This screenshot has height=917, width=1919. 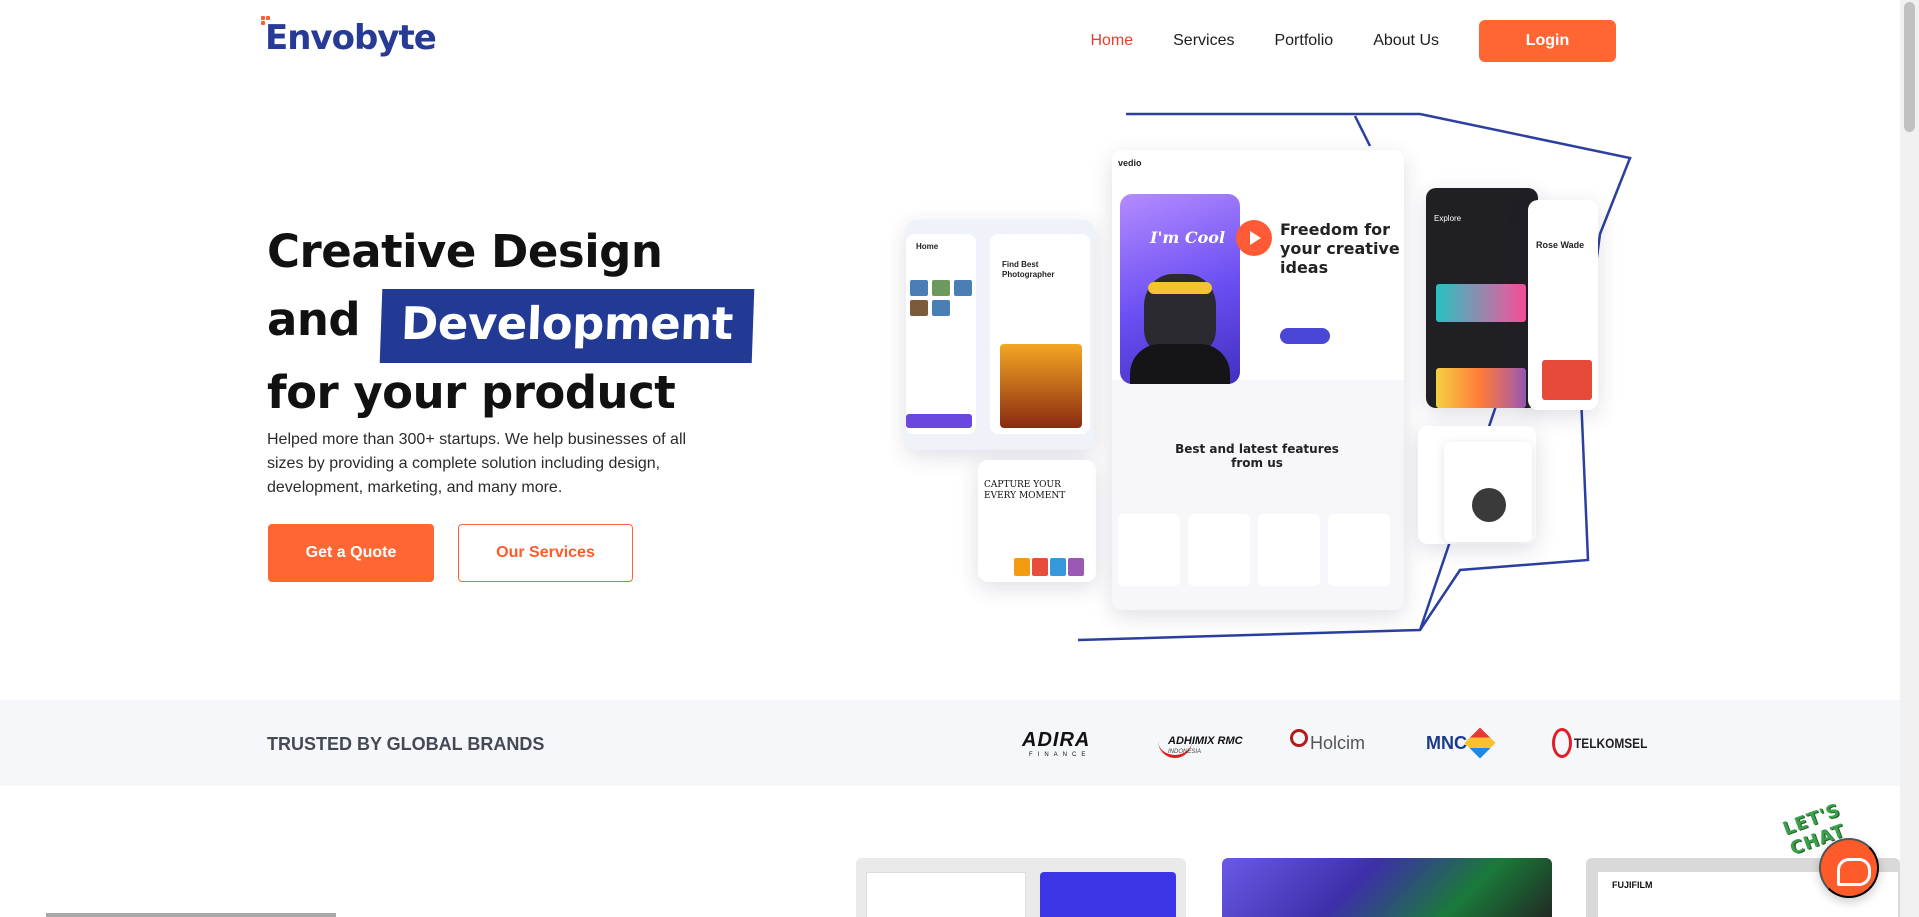 What do you see at coordinates (1489, 505) in the screenshot?
I see `team-avatar` at bounding box center [1489, 505].